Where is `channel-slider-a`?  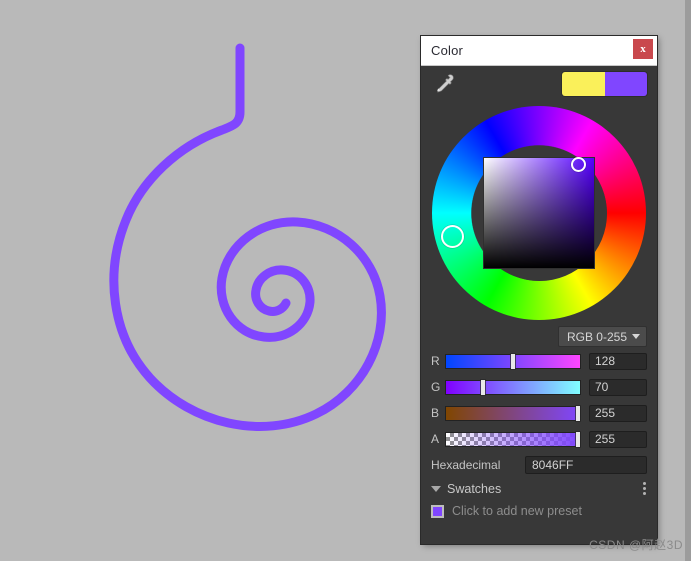 channel-slider-a is located at coordinates (513, 439).